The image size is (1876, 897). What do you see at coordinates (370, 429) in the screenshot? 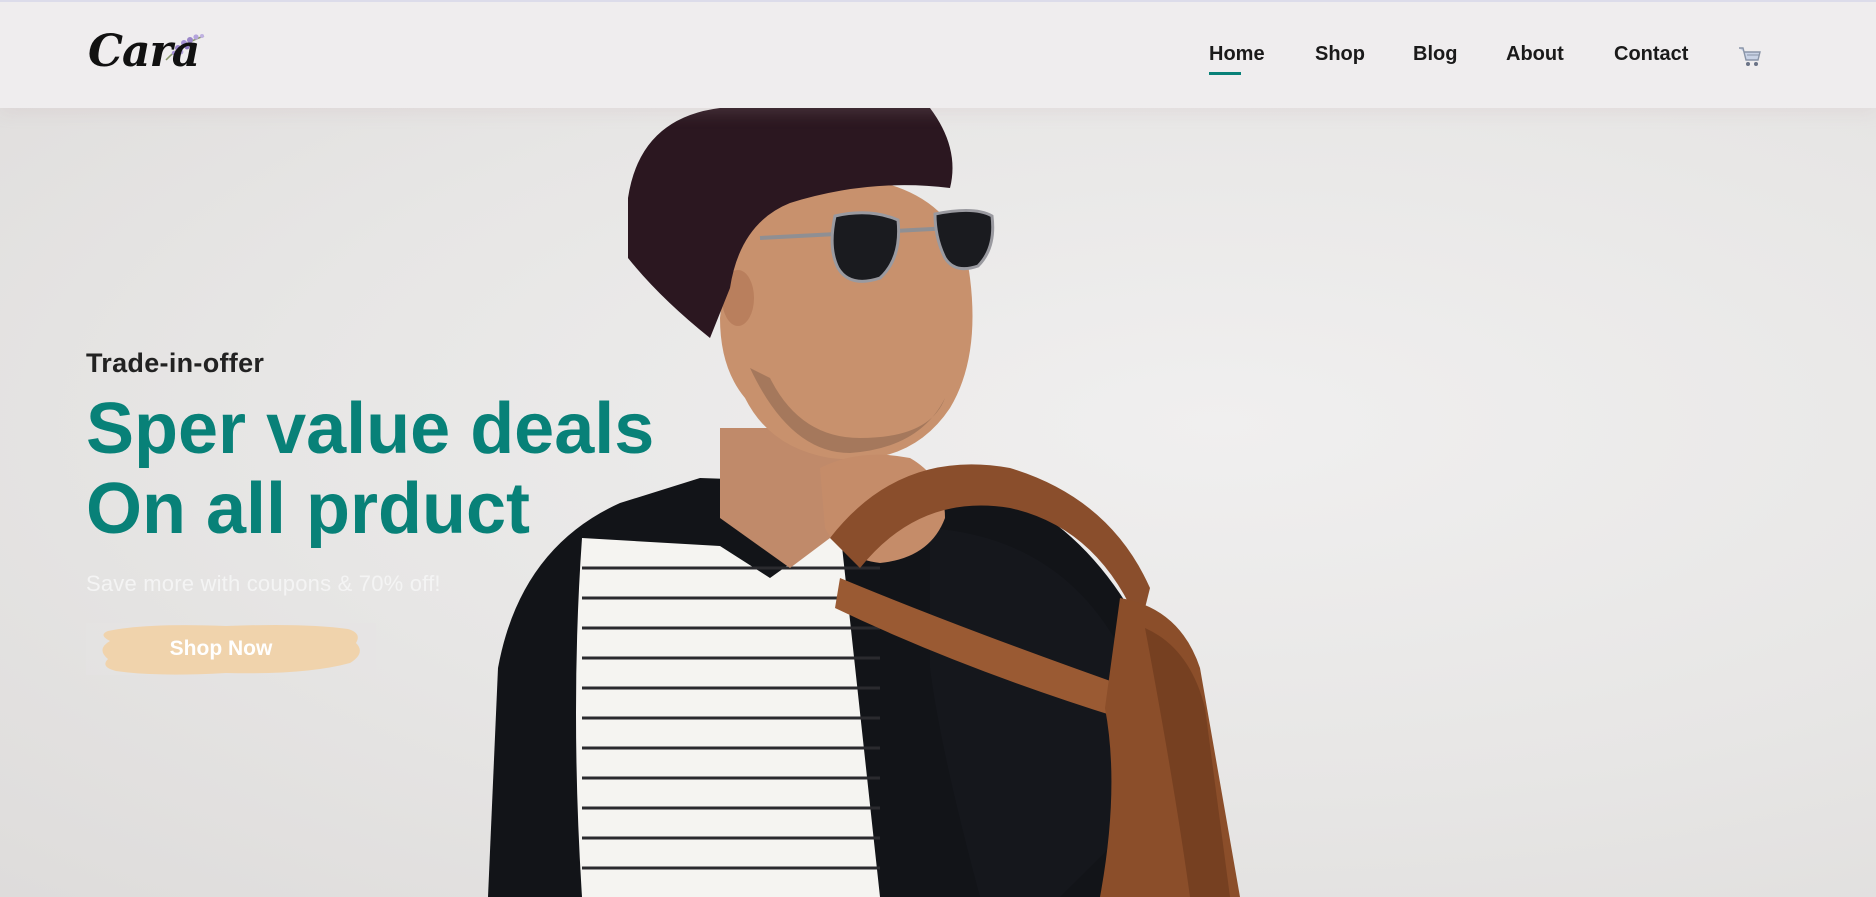
I see `hero-headline-line1: Sper value deals` at bounding box center [370, 429].